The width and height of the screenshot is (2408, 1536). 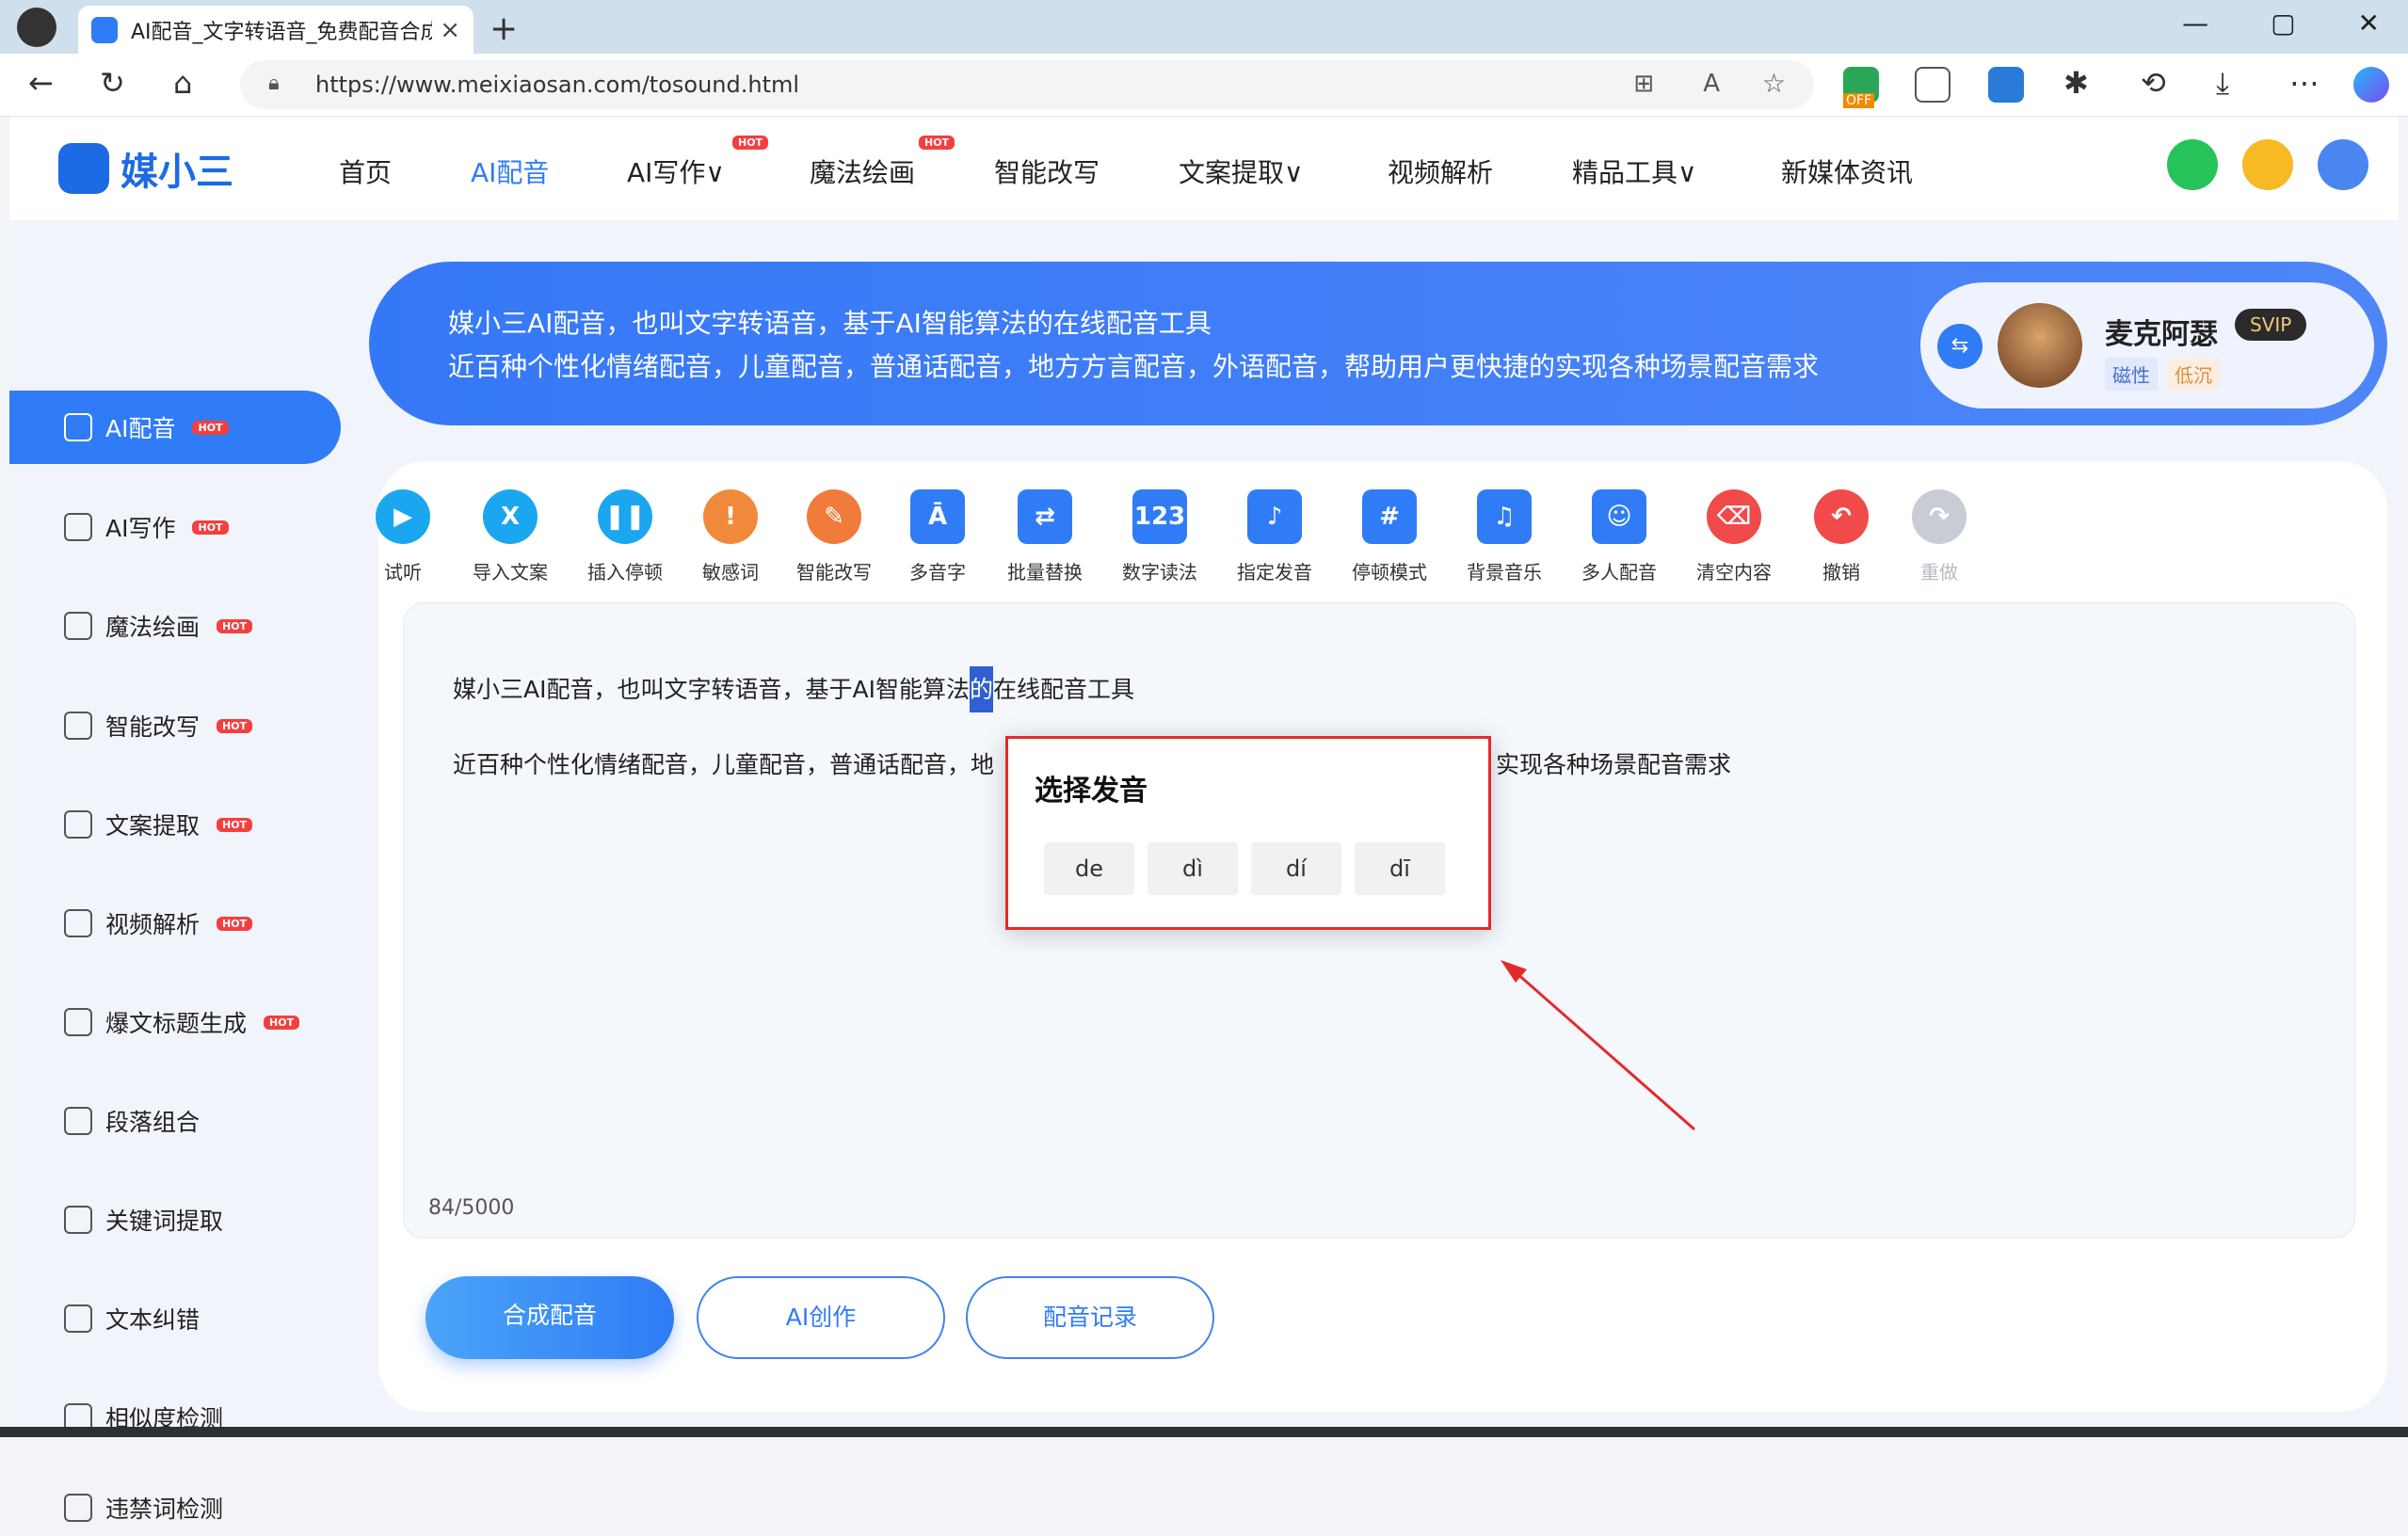 I want to click on banned-words-icon, so click(x=78, y=1508).